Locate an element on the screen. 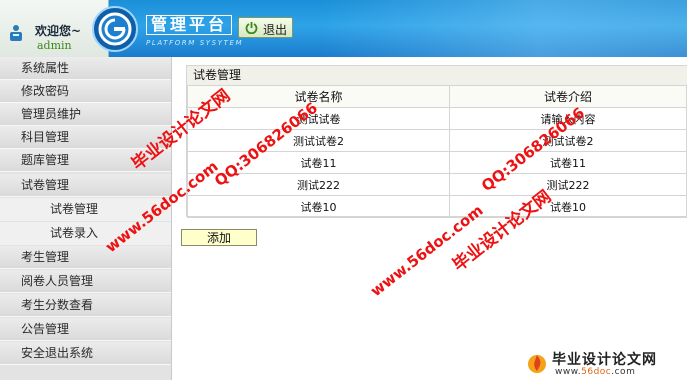 Image resolution: width=687 pixels, height=380 pixels. footer-logo: 毕业设计论文网 www.56doc.com is located at coordinates (603, 363).